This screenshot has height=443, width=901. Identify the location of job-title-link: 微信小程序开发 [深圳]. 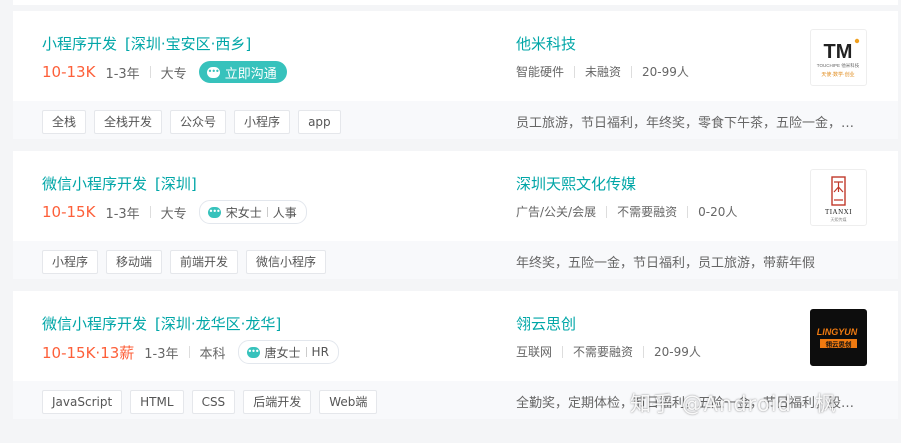
(119, 183).